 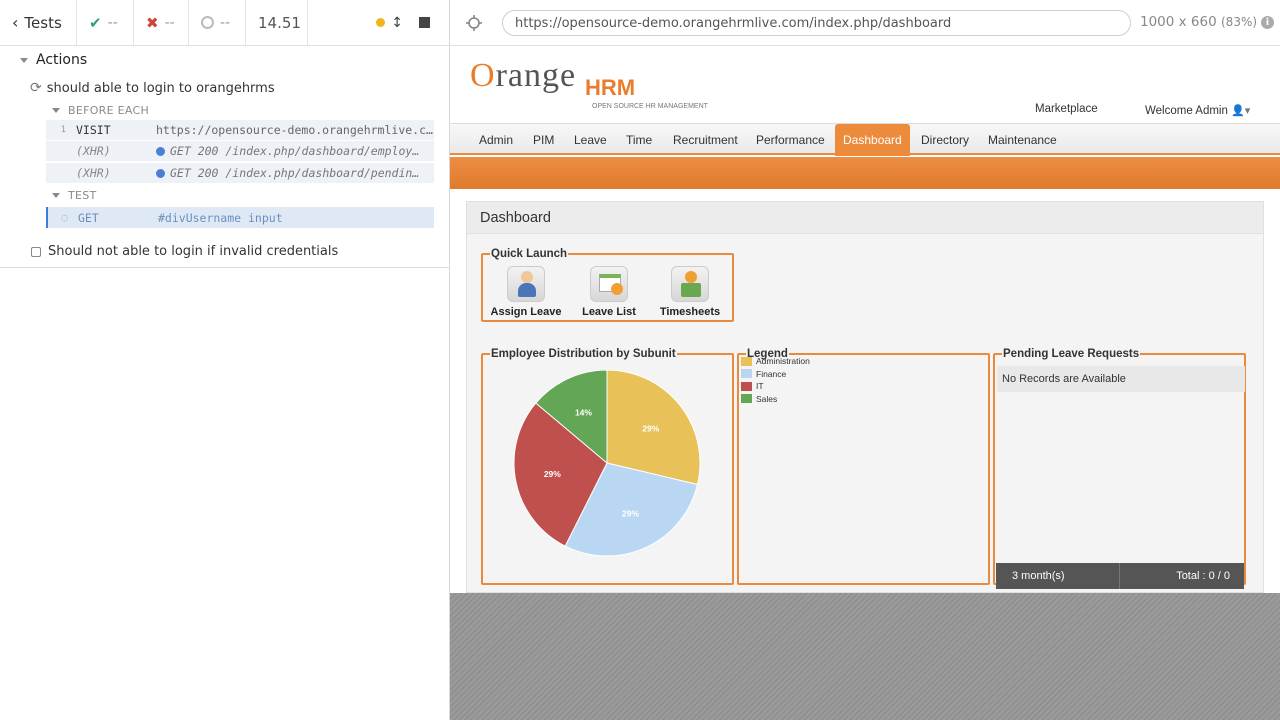 What do you see at coordinates (1198, 22) in the screenshot?
I see `viewport-size: 1000 x 660 (83%)` at bounding box center [1198, 22].